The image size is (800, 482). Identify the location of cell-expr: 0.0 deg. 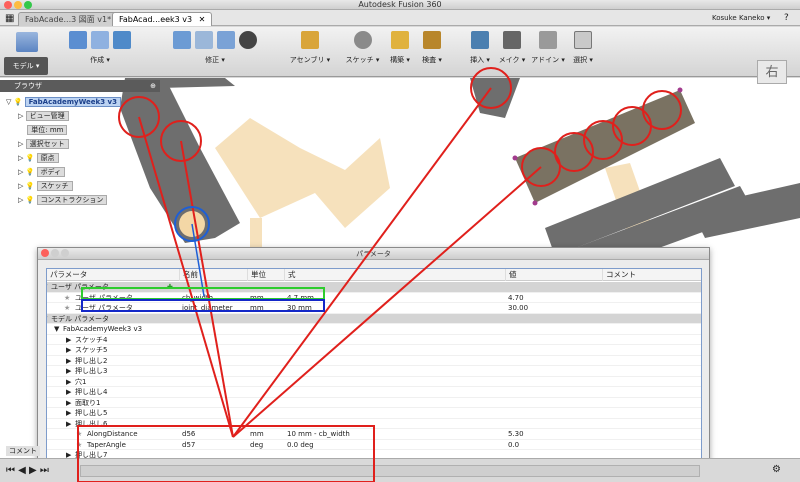
(300, 445).